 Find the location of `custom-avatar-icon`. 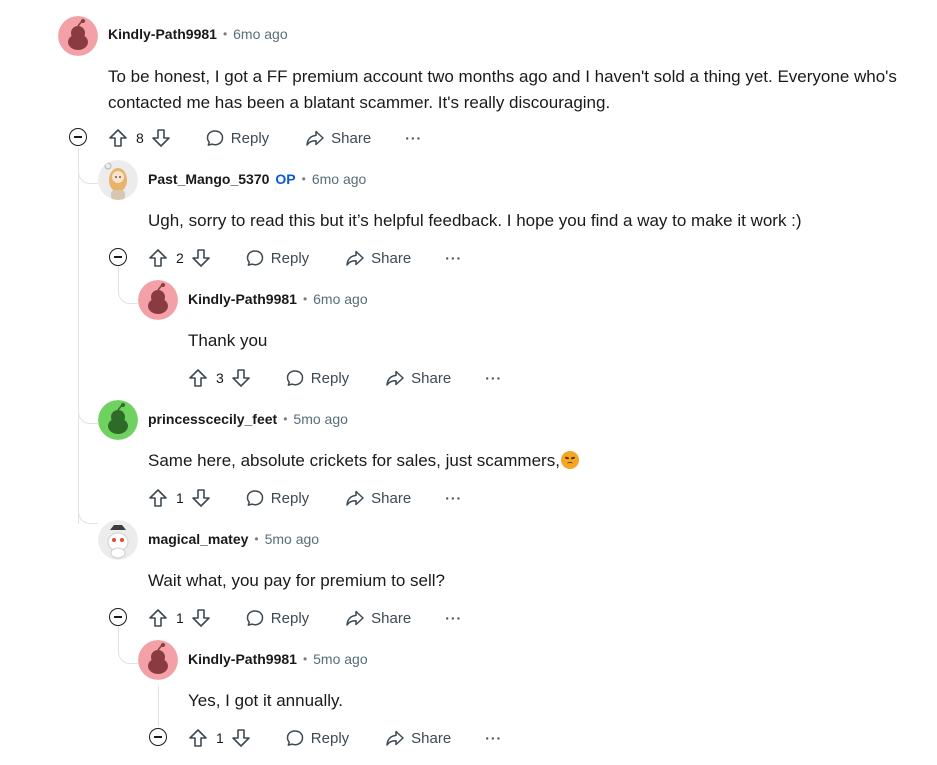

custom-avatar-icon is located at coordinates (118, 180).